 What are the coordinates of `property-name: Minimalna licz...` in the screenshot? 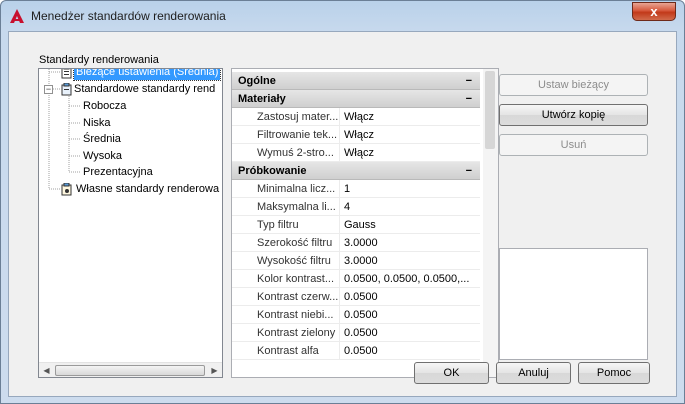 It's located at (286, 189).